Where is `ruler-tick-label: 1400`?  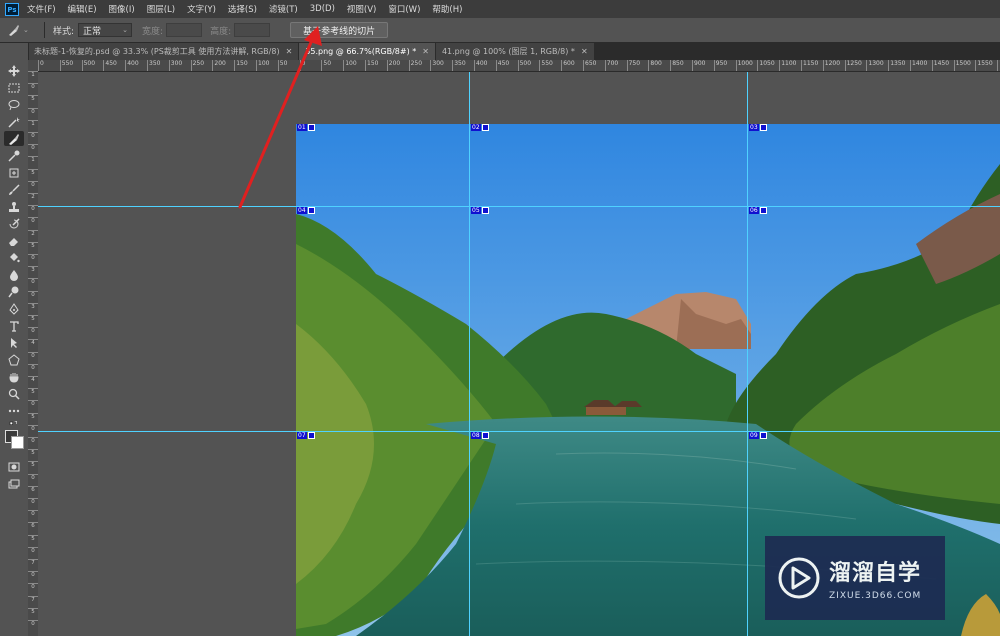 ruler-tick-label: 1400 is located at coordinates (918, 65).